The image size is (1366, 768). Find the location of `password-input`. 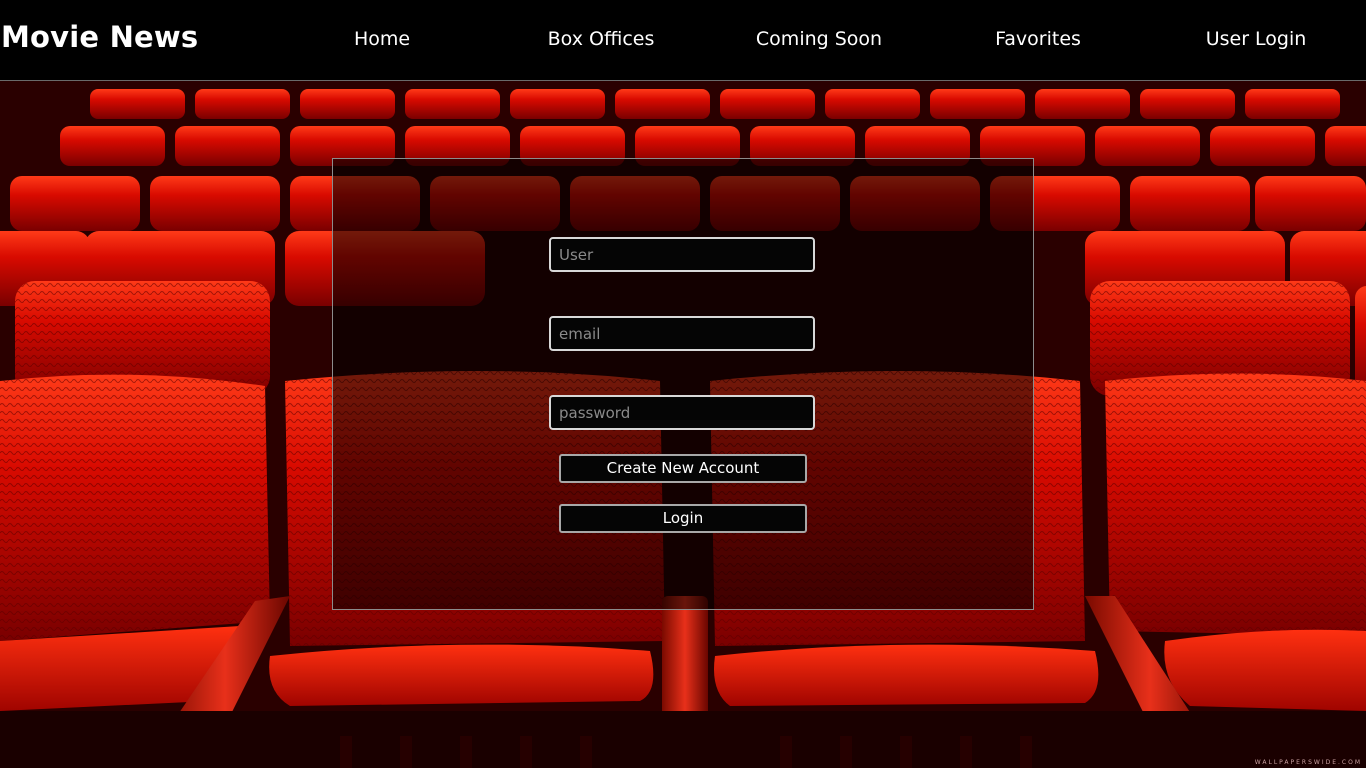

password-input is located at coordinates (682, 412).